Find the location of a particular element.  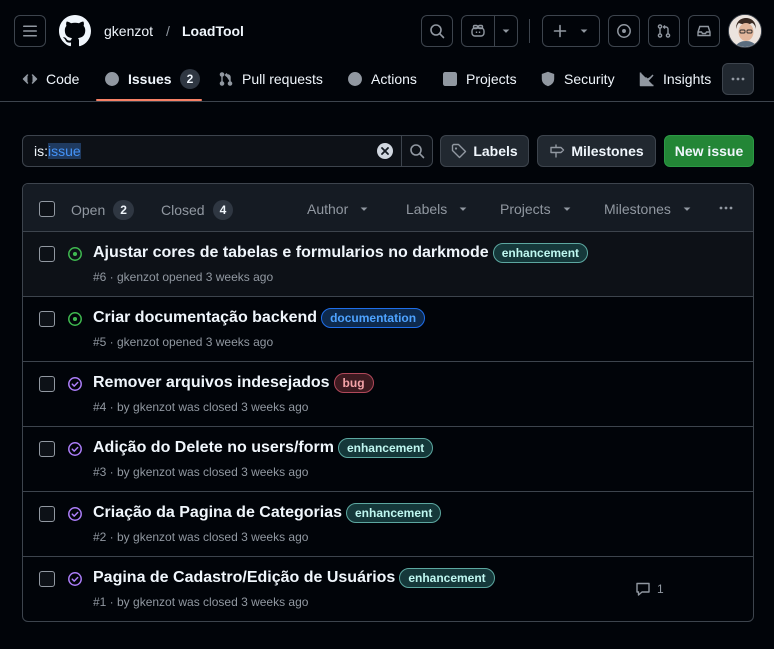

issues-shortcut-button is located at coordinates (624, 31).